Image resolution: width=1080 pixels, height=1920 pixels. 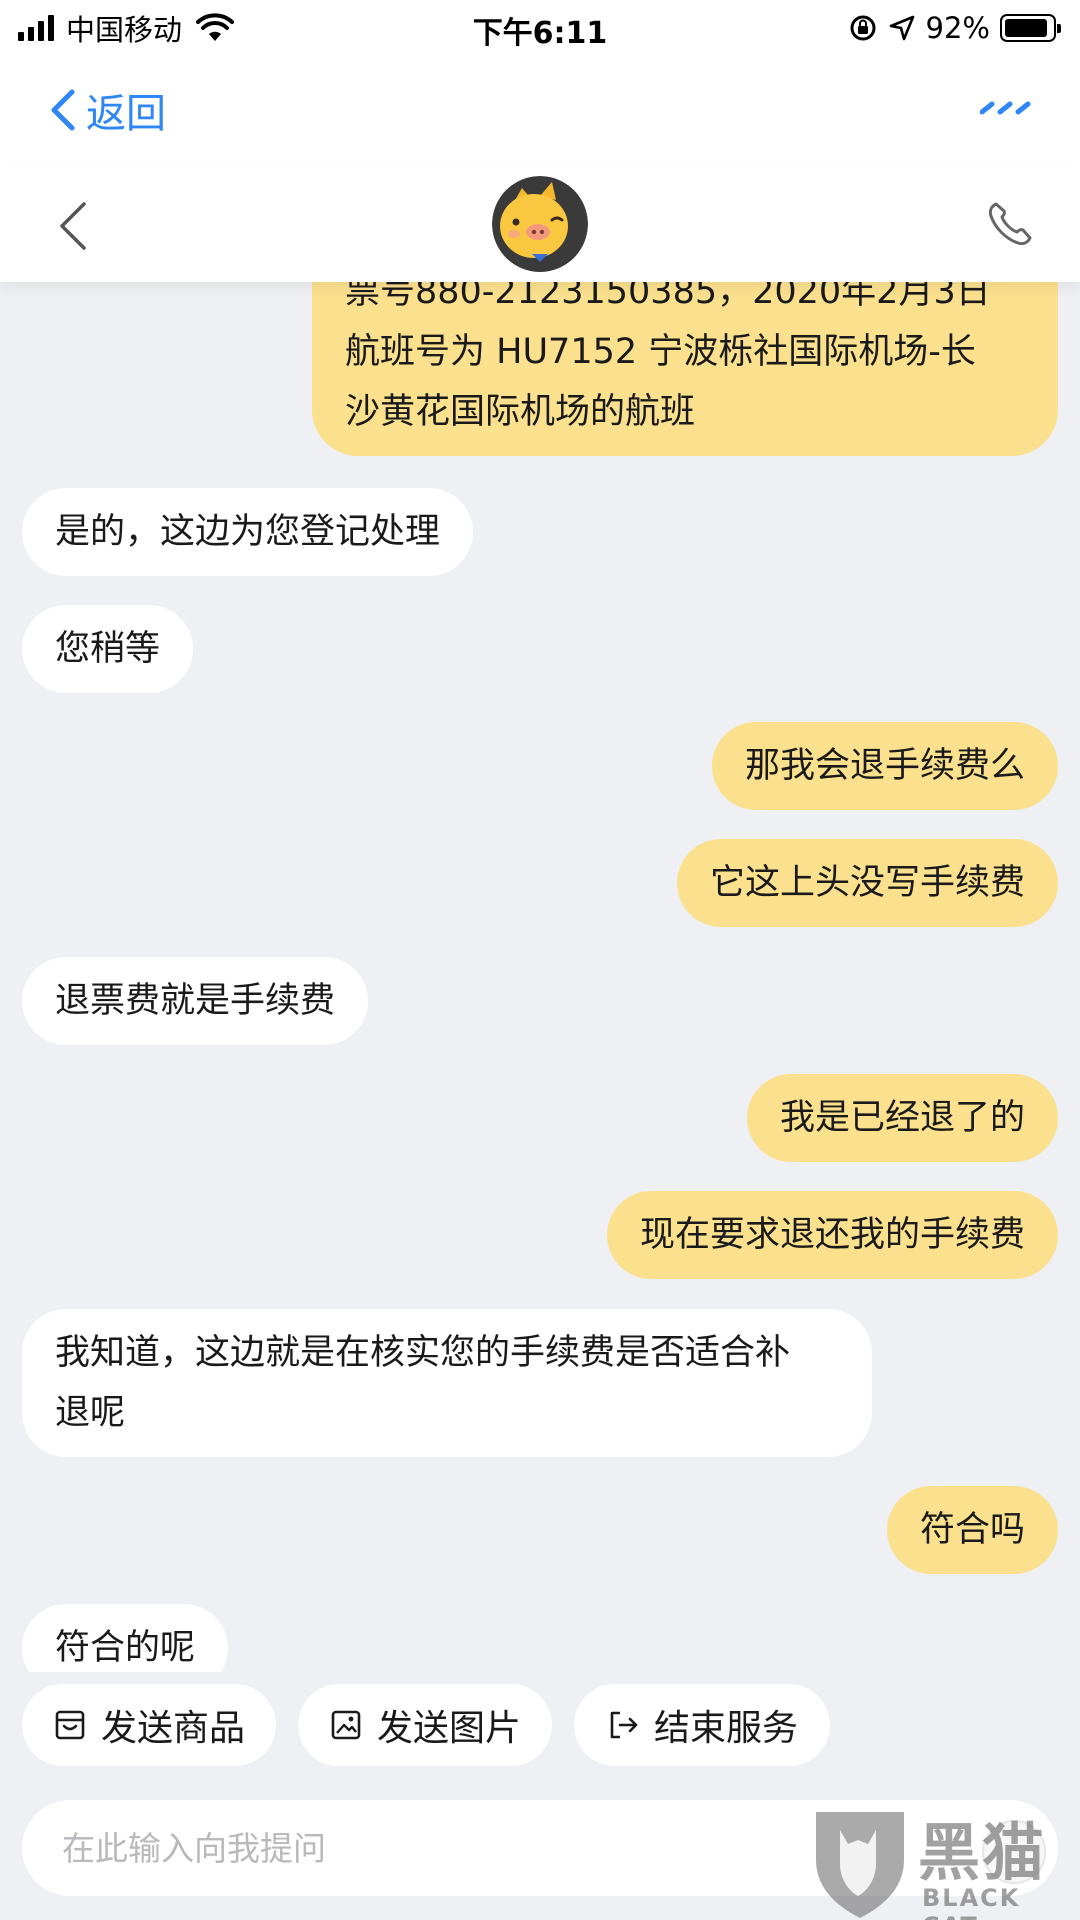 What do you see at coordinates (725, 1728) in the screenshot?
I see `end-service-label: 结束服务` at bounding box center [725, 1728].